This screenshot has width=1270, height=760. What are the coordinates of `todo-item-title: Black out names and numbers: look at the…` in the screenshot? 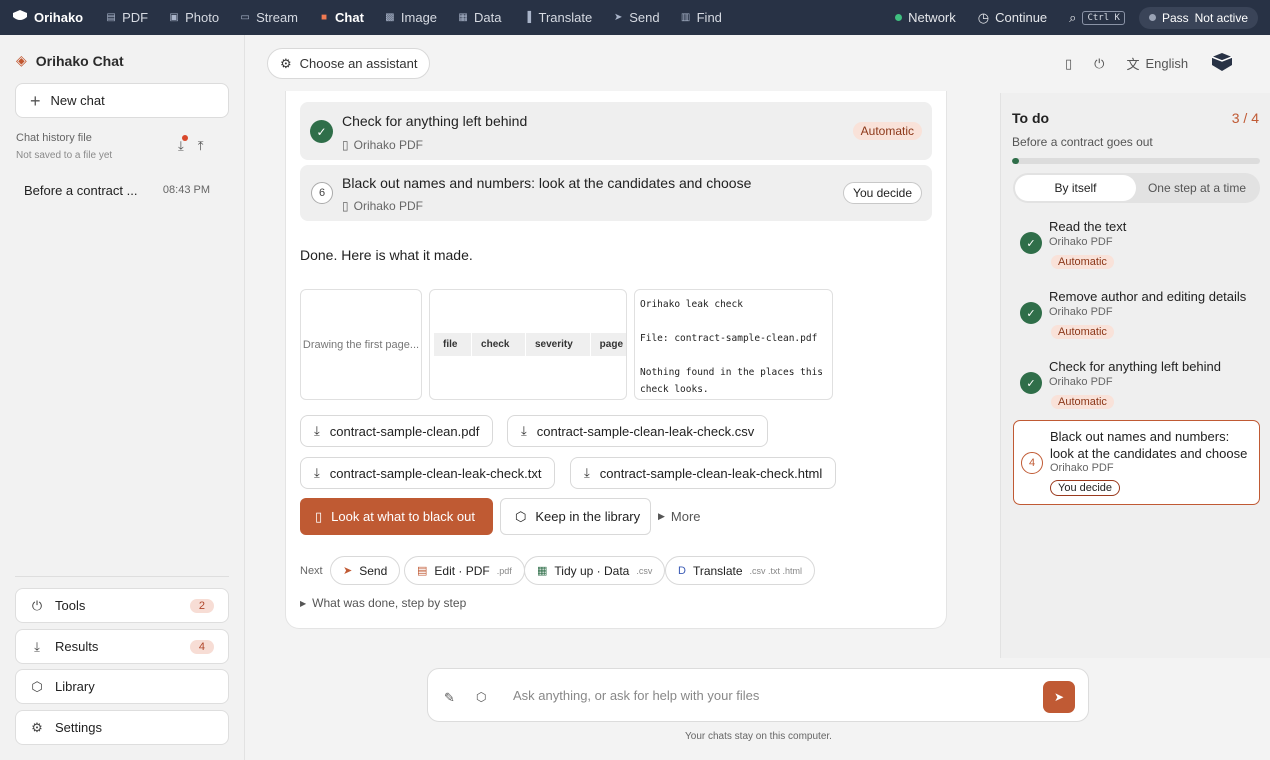 It's located at (1149, 445).